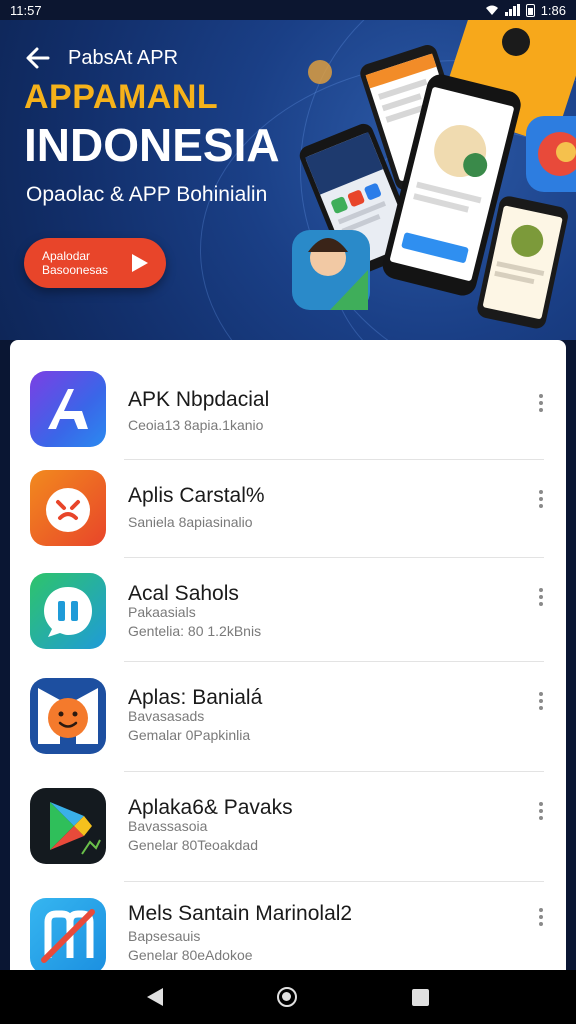 This screenshot has height=1024, width=576. I want to click on wifi-icon, so click(491, 10).